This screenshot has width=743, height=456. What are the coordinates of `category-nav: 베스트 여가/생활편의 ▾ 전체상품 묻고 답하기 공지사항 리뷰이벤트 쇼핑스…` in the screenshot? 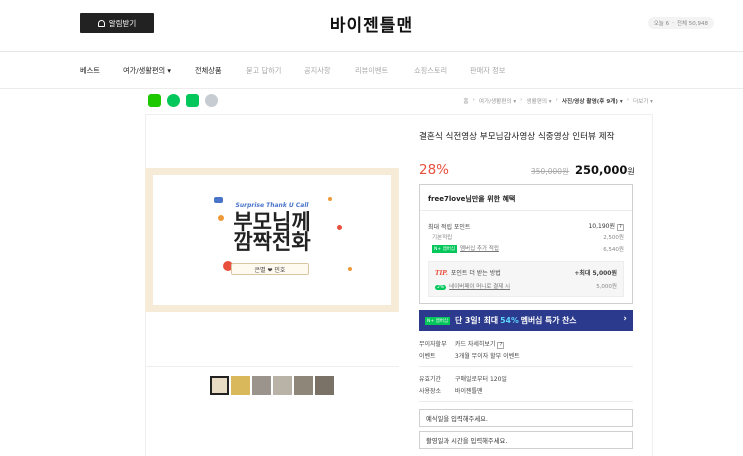 It's located at (371, 71).